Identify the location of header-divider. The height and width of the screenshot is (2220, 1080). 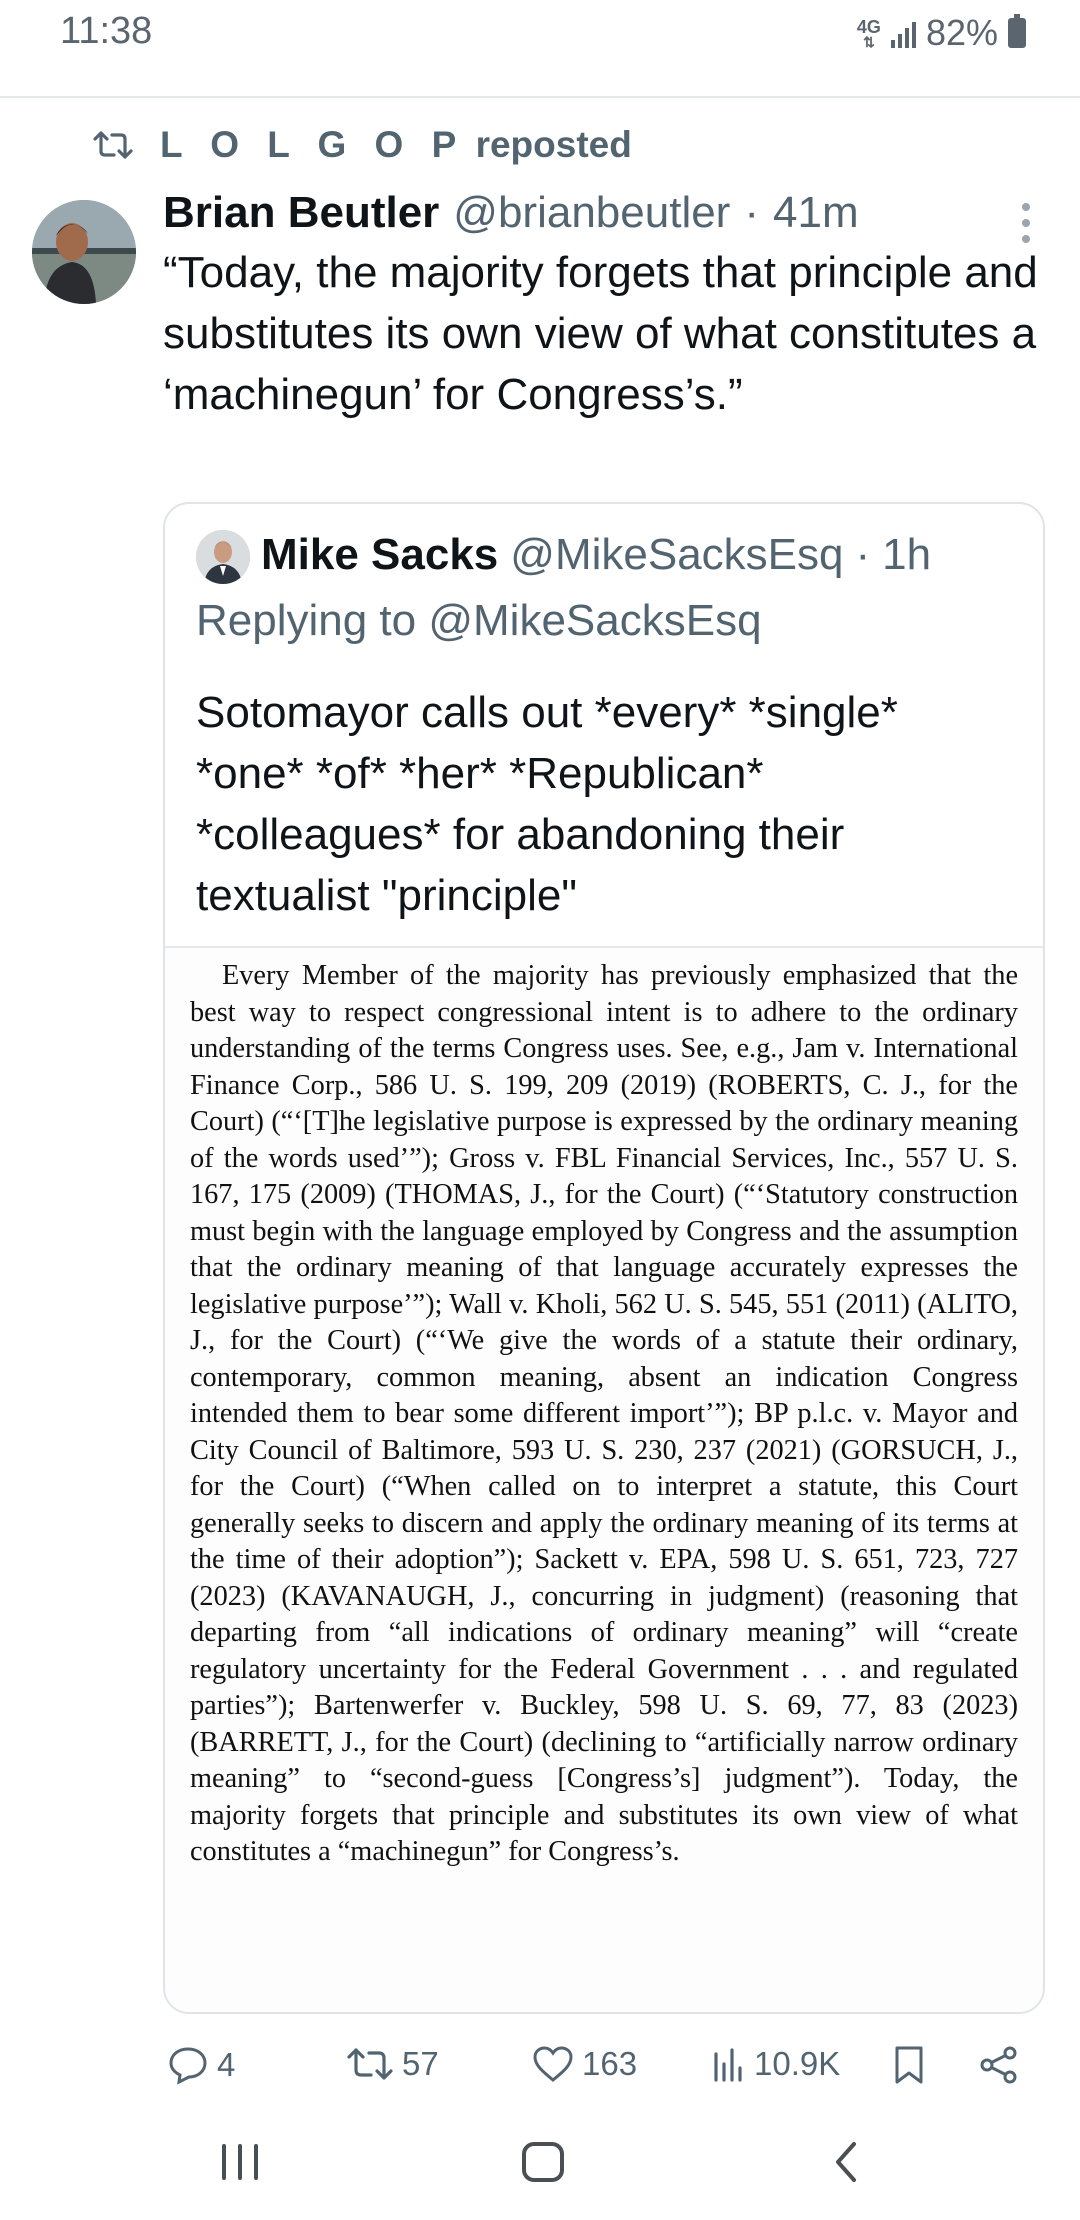
(540, 97).